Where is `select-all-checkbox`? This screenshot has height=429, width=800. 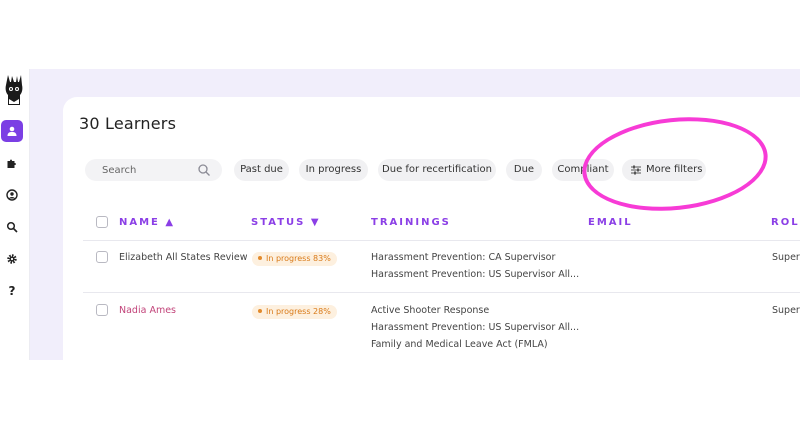
select-all-checkbox is located at coordinates (102, 222).